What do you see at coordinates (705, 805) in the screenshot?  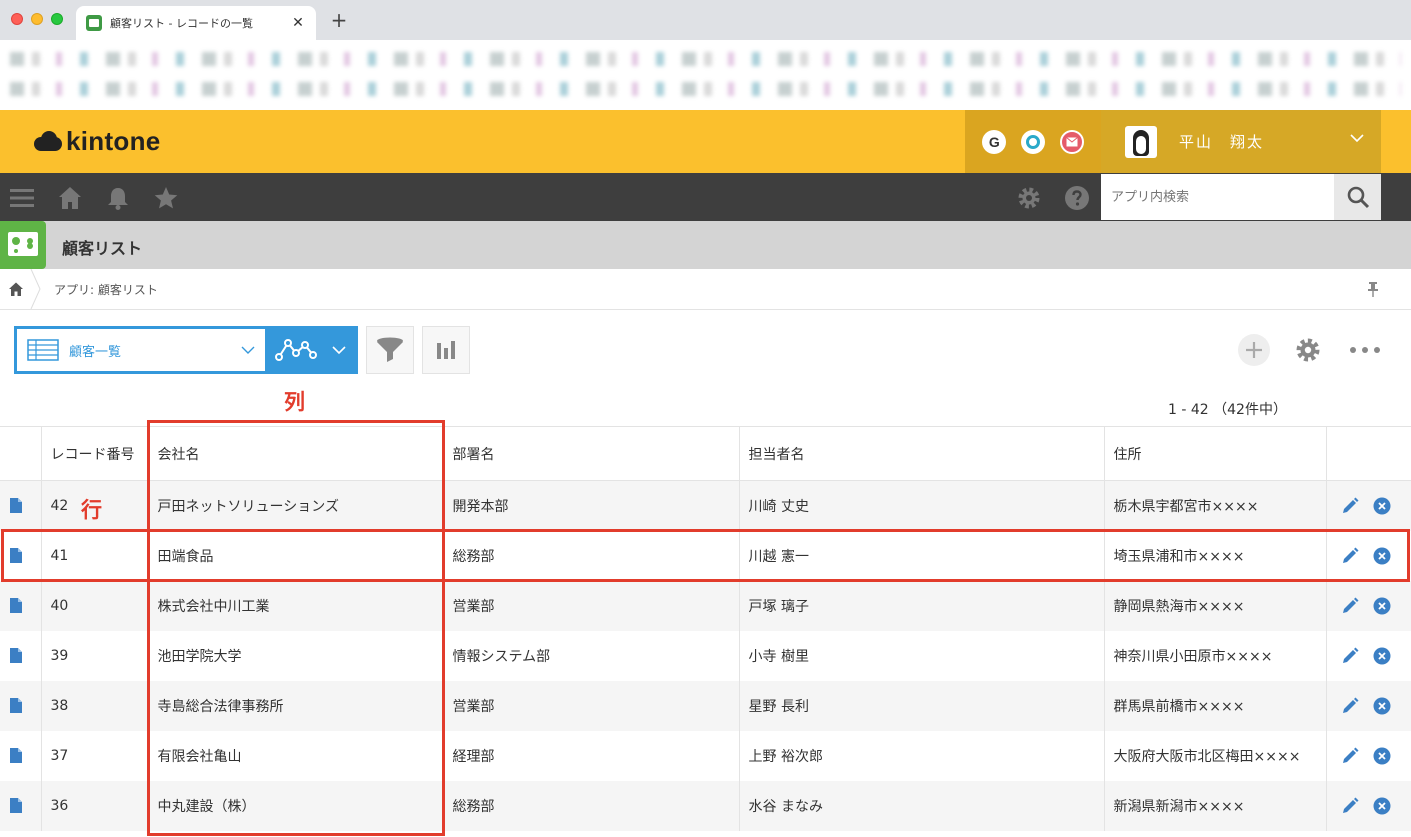 I see `table-row: 36 中丸建設（株） 総務部 水谷 まなみ 新潟県新潟市××××` at bounding box center [705, 805].